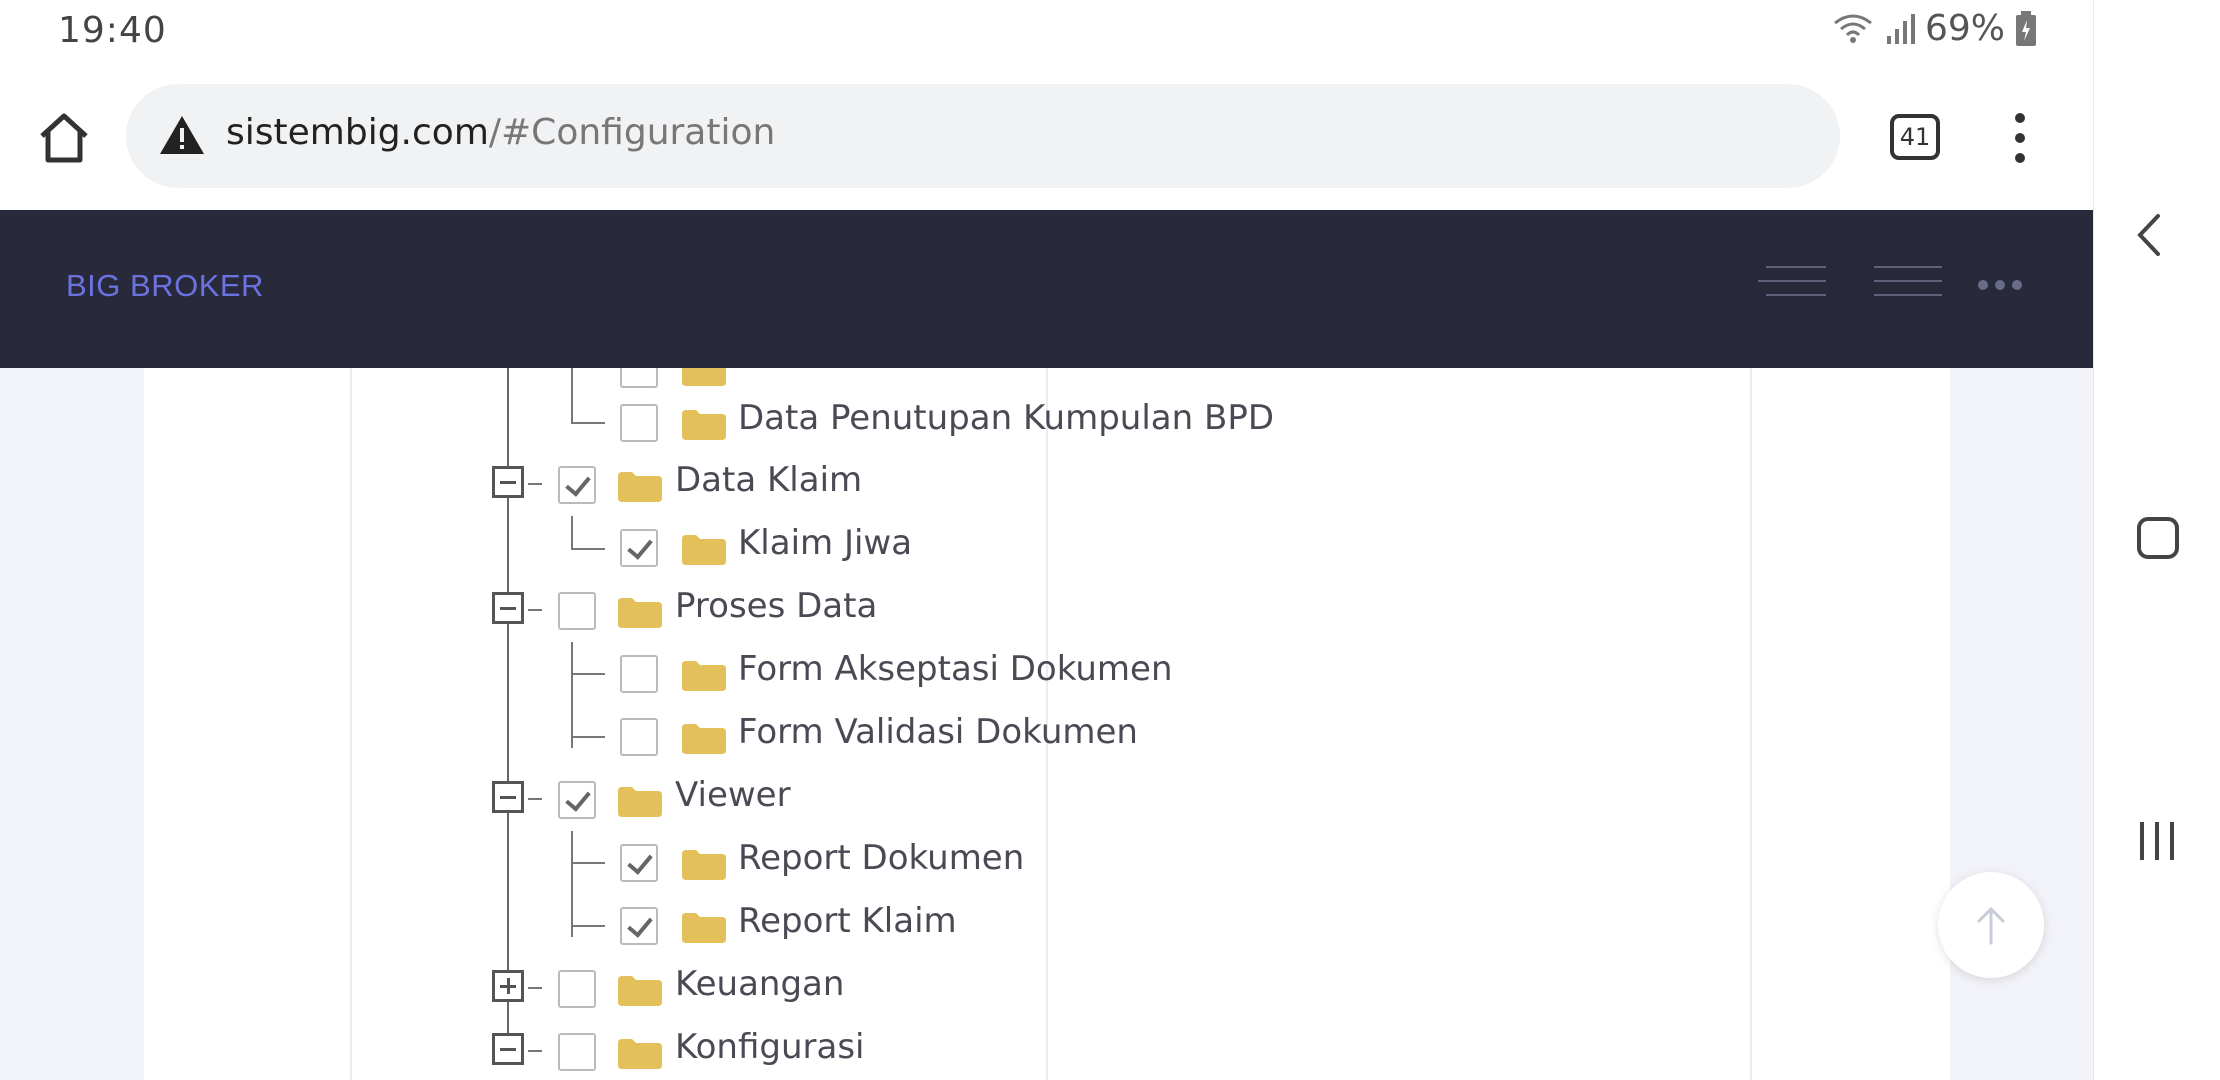 The image size is (2220, 1080). What do you see at coordinates (357, 132) in the screenshot?
I see `url-host: sistembig.com` at bounding box center [357, 132].